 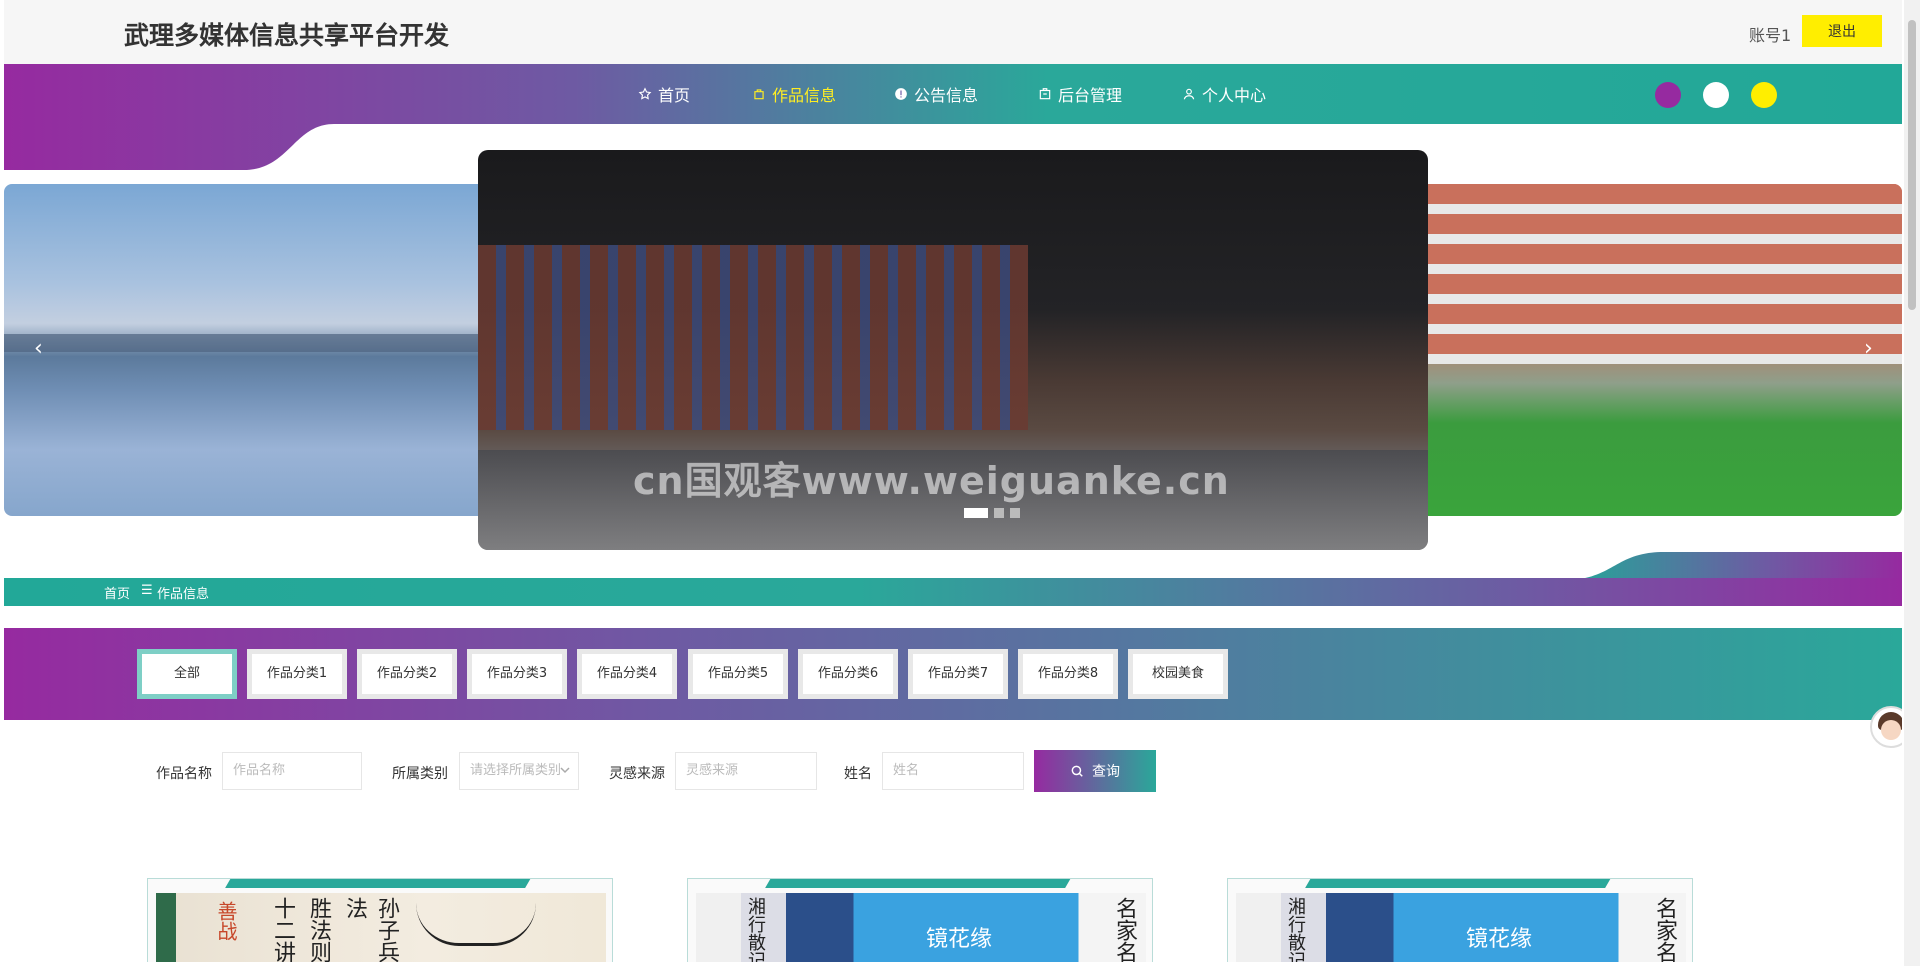 I want to click on nav-item-home: 首页, so click(x=664, y=94).